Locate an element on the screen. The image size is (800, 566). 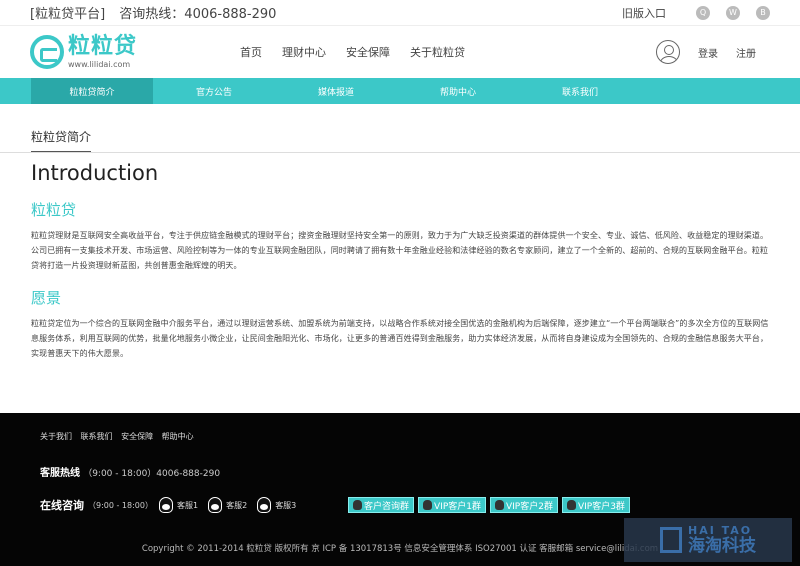
watermark-mark-icon is located at coordinates (671, 540).